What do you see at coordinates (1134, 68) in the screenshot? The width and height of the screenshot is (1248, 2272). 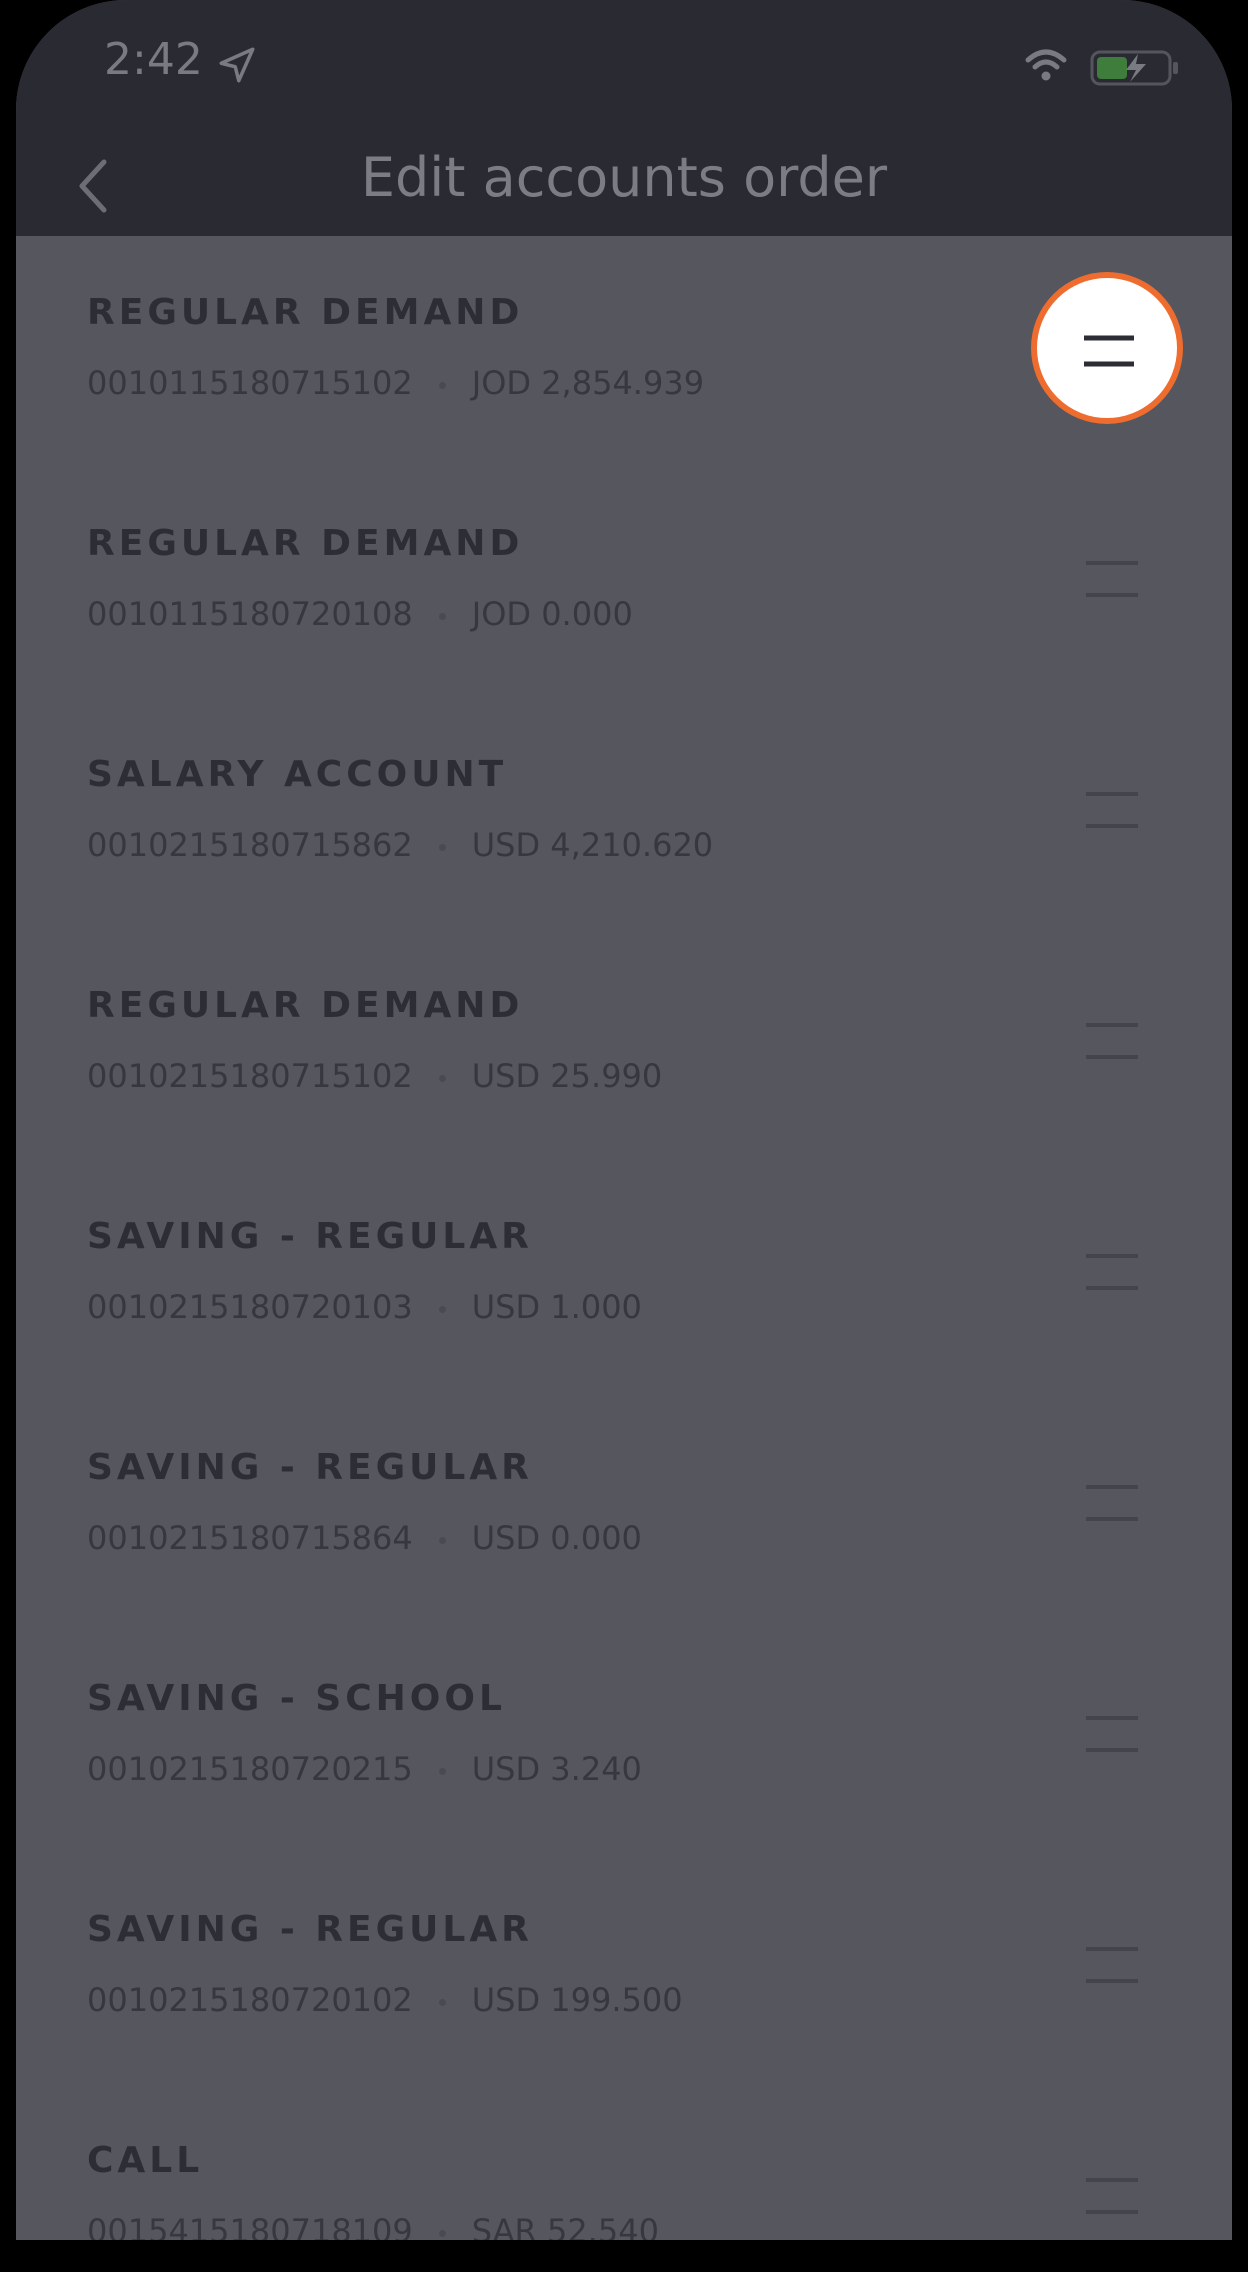 I see `battery-charging-icon` at bounding box center [1134, 68].